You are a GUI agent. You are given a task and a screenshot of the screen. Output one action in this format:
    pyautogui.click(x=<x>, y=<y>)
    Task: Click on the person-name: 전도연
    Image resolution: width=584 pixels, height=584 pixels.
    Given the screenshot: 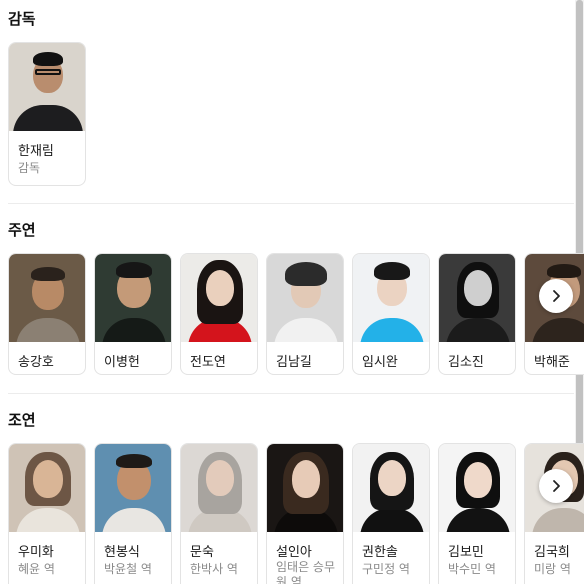 What is the action you would take?
    pyautogui.click(x=208, y=362)
    